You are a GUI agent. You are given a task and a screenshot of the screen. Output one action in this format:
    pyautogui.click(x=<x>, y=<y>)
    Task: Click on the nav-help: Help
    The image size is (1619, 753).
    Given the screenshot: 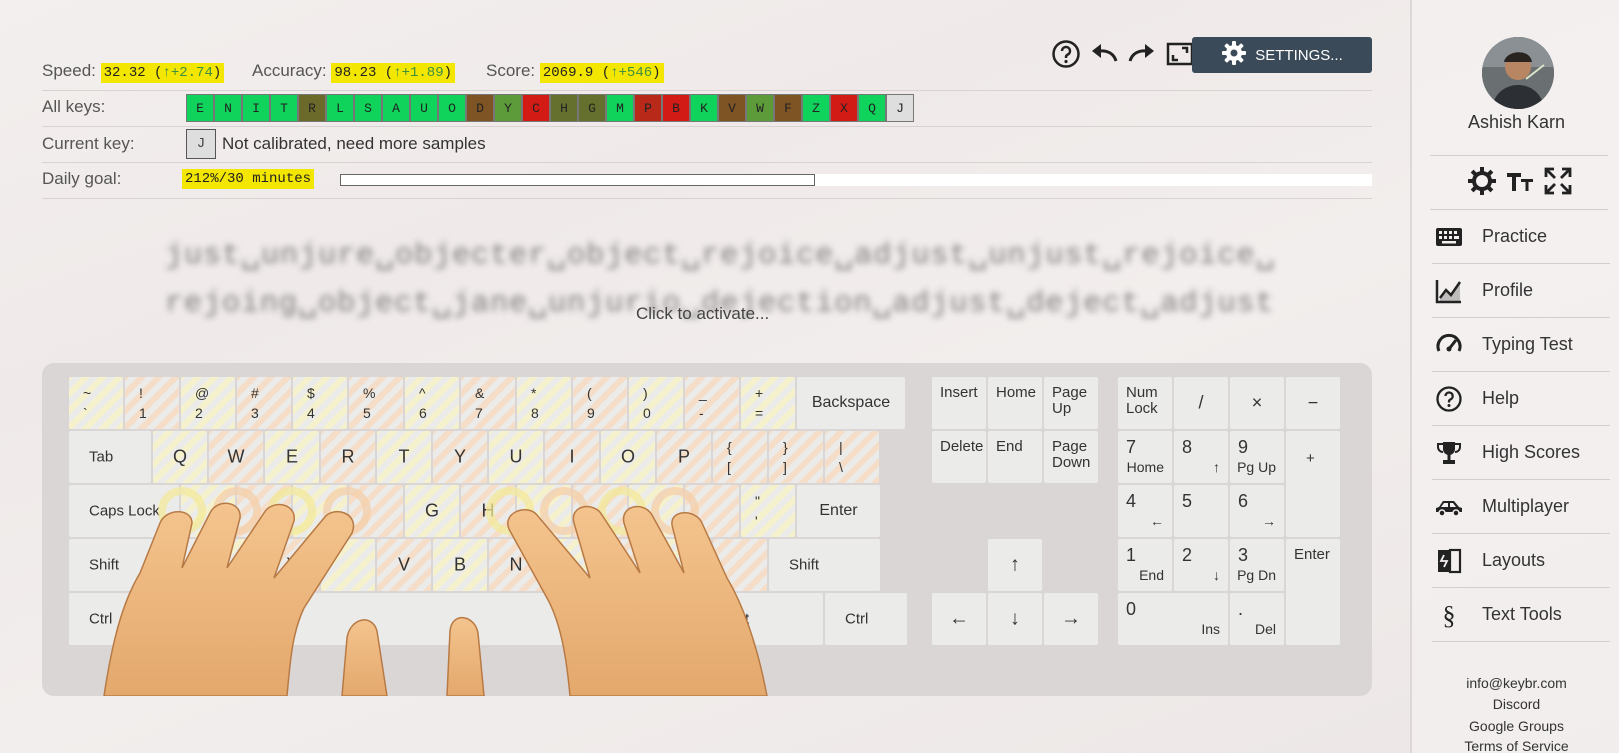 What is the action you would take?
    pyautogui.click(x=1521, y=399)
    